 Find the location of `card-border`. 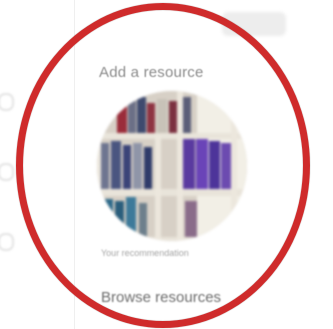

card-border is located at coordinates (74, 164).